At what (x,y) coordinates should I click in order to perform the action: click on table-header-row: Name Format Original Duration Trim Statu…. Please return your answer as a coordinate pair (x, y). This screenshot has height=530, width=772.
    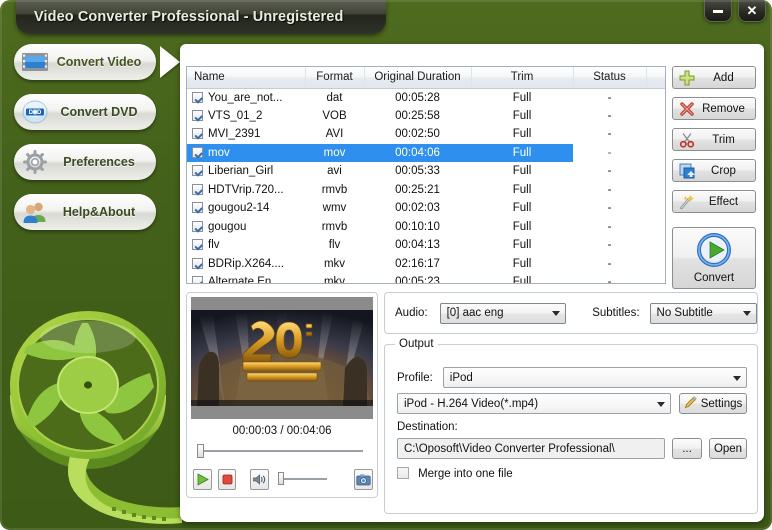
    Looking at the image, I should click on (426, 78).